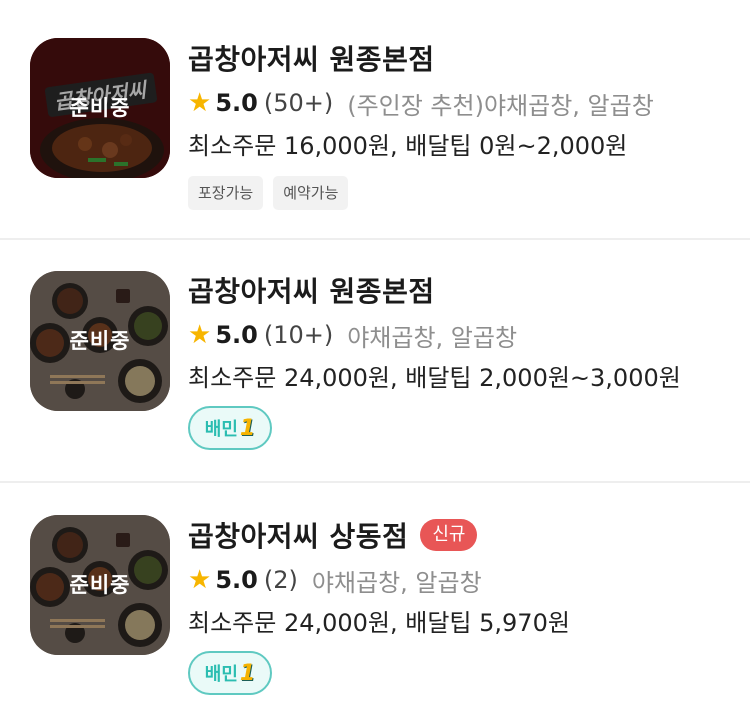  What do you see at coordinates (280, 580) in the screenshot?
I see `review-count: (2)` at bounding box center [280, 580].